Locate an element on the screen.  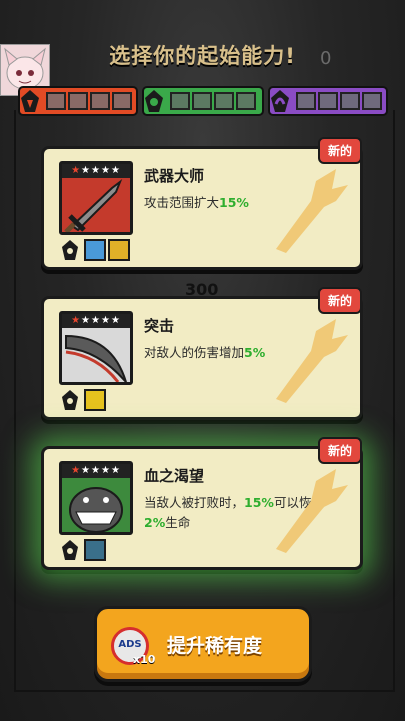
upgrade-rarity-button: ADS x10 提升稀有度 is located at coordinates (203, 644).